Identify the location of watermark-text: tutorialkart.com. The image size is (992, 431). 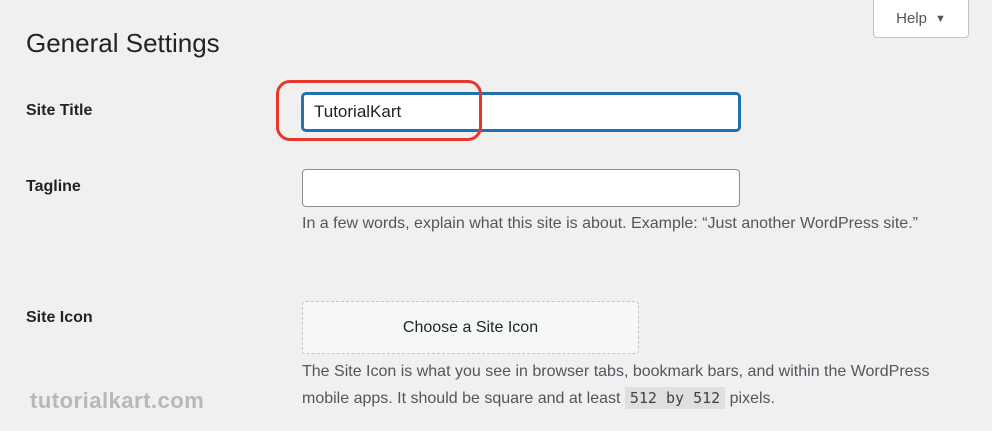
(117, 400).